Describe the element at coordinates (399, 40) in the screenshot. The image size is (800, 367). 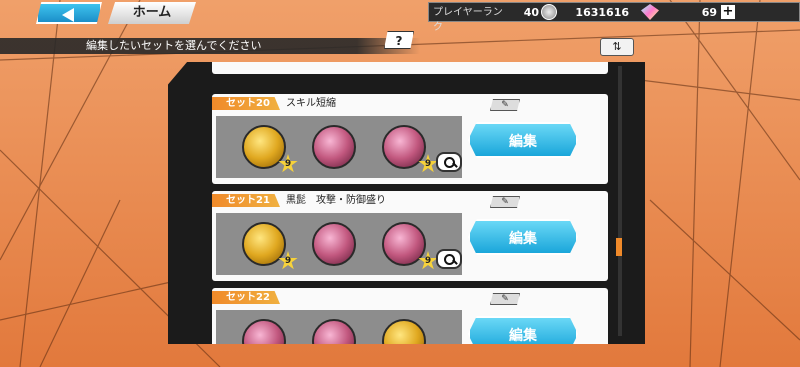
I see `help-button: ?` at that location.